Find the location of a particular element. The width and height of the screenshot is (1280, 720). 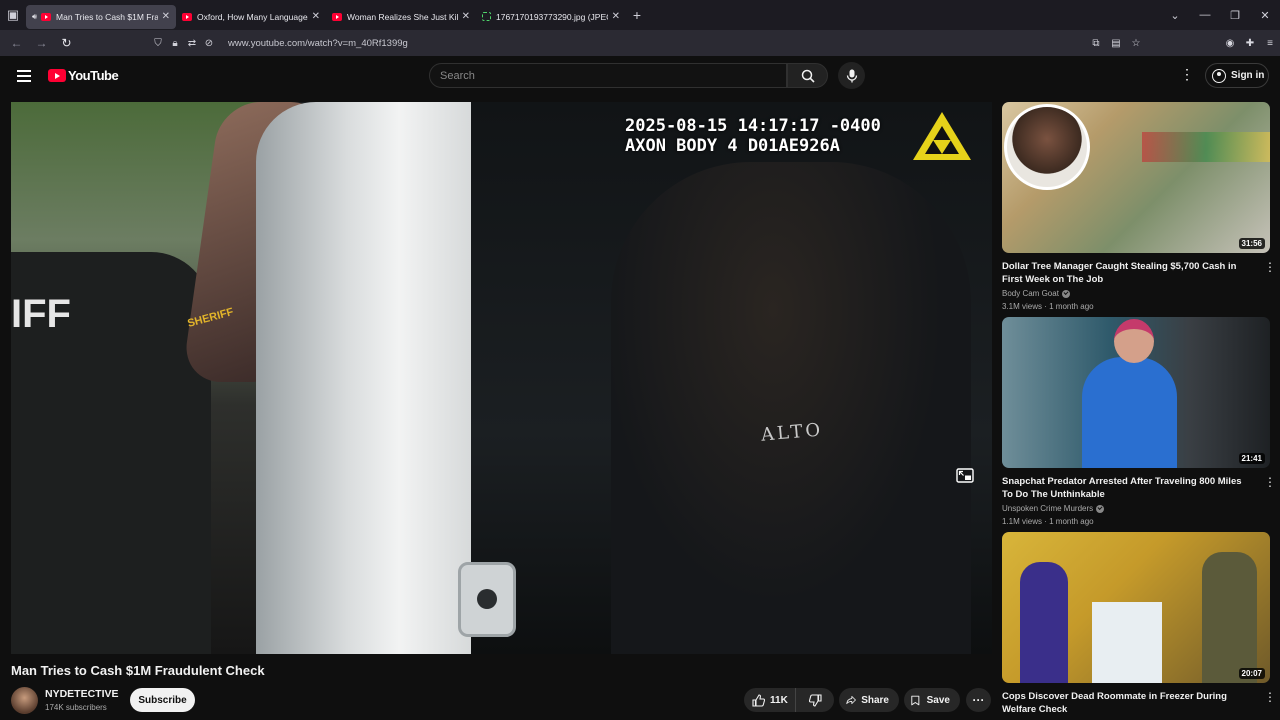

youtube-logo: YouTube is located at coordinates (83, 75).